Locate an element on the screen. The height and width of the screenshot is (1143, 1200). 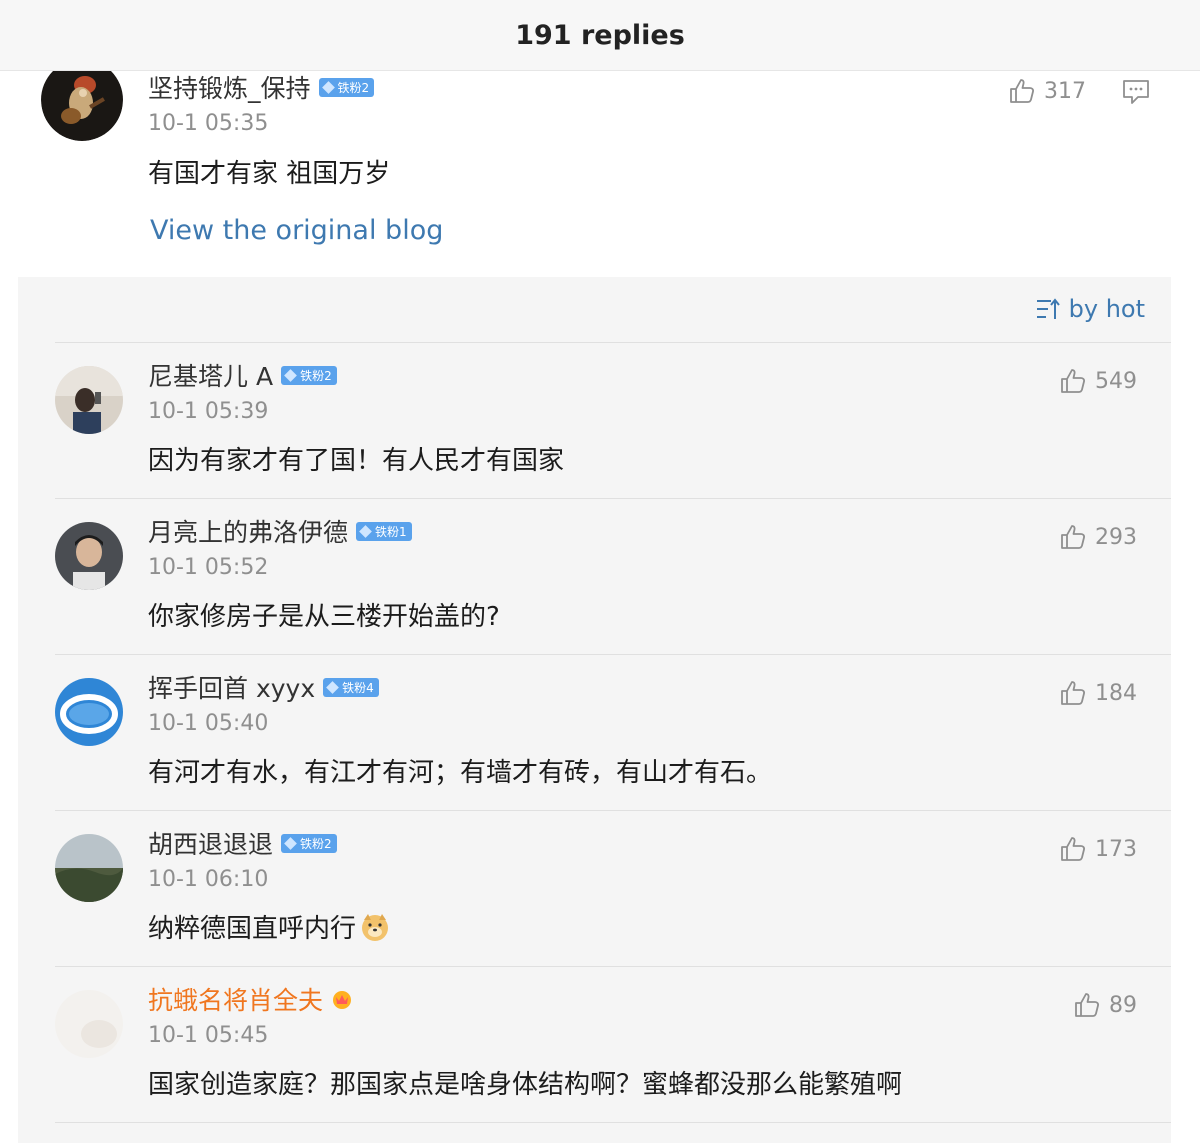
top-bar: 191 replies is located at coordinates (600, 35).